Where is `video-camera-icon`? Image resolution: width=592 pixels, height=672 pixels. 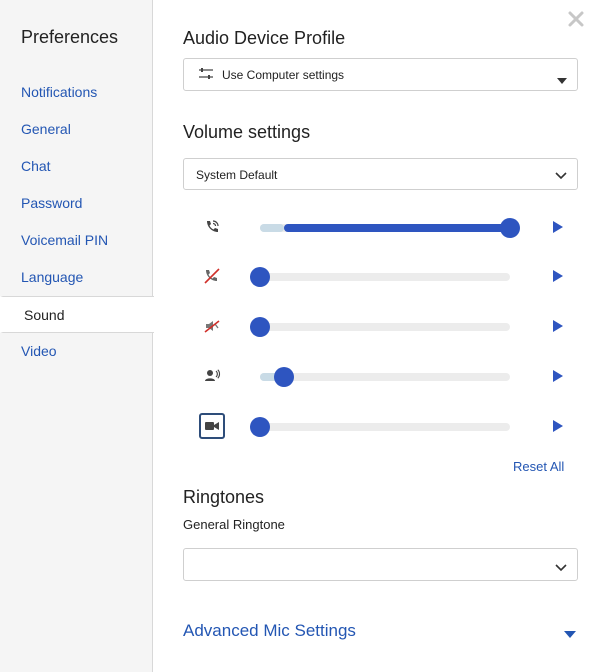
video-camera-icon is located at coordinates (212, 426).